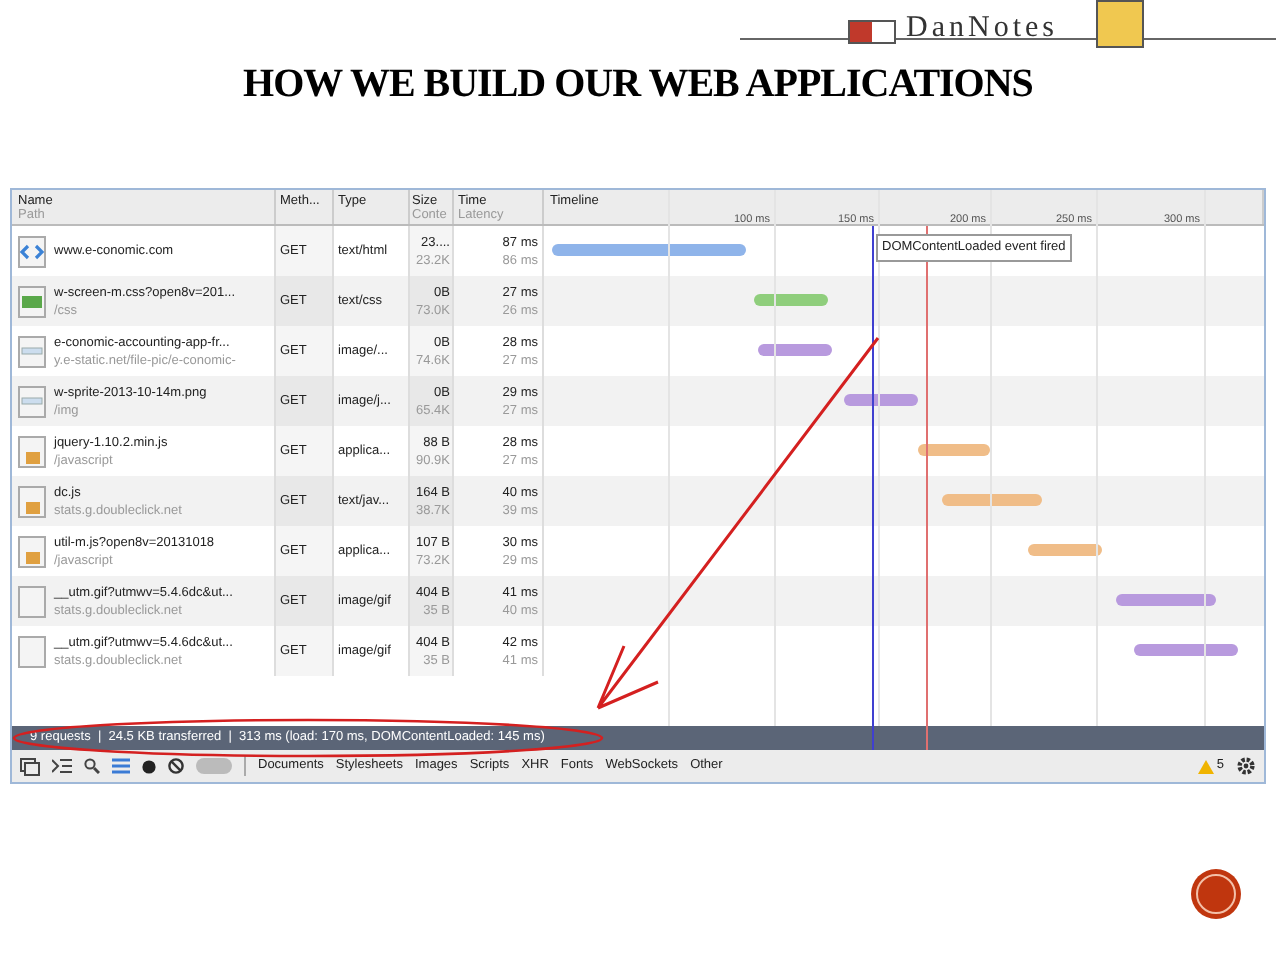 Image resolution: width=1276 pixels, height=956 pixels. What do you see at coordinates (1246, 766) in the screenshot?
I see `settings-icon` at bounding box center [1246, 766].